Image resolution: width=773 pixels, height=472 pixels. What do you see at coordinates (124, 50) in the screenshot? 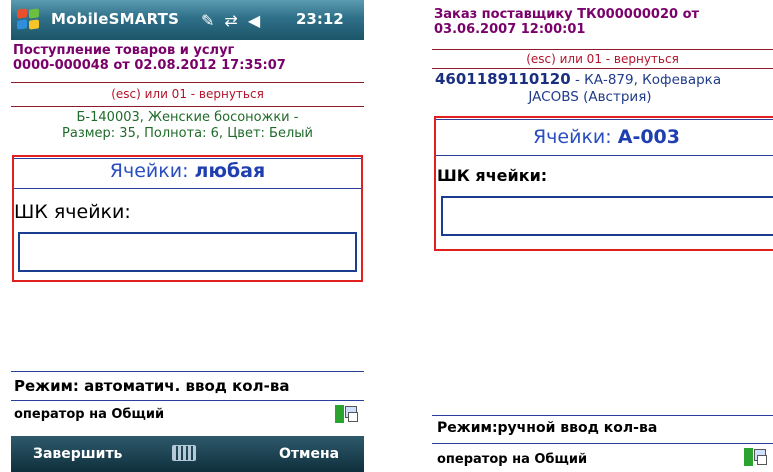
I see `document-title-line1: Поступление товаров и услуг` at bounding box center [124, 50].